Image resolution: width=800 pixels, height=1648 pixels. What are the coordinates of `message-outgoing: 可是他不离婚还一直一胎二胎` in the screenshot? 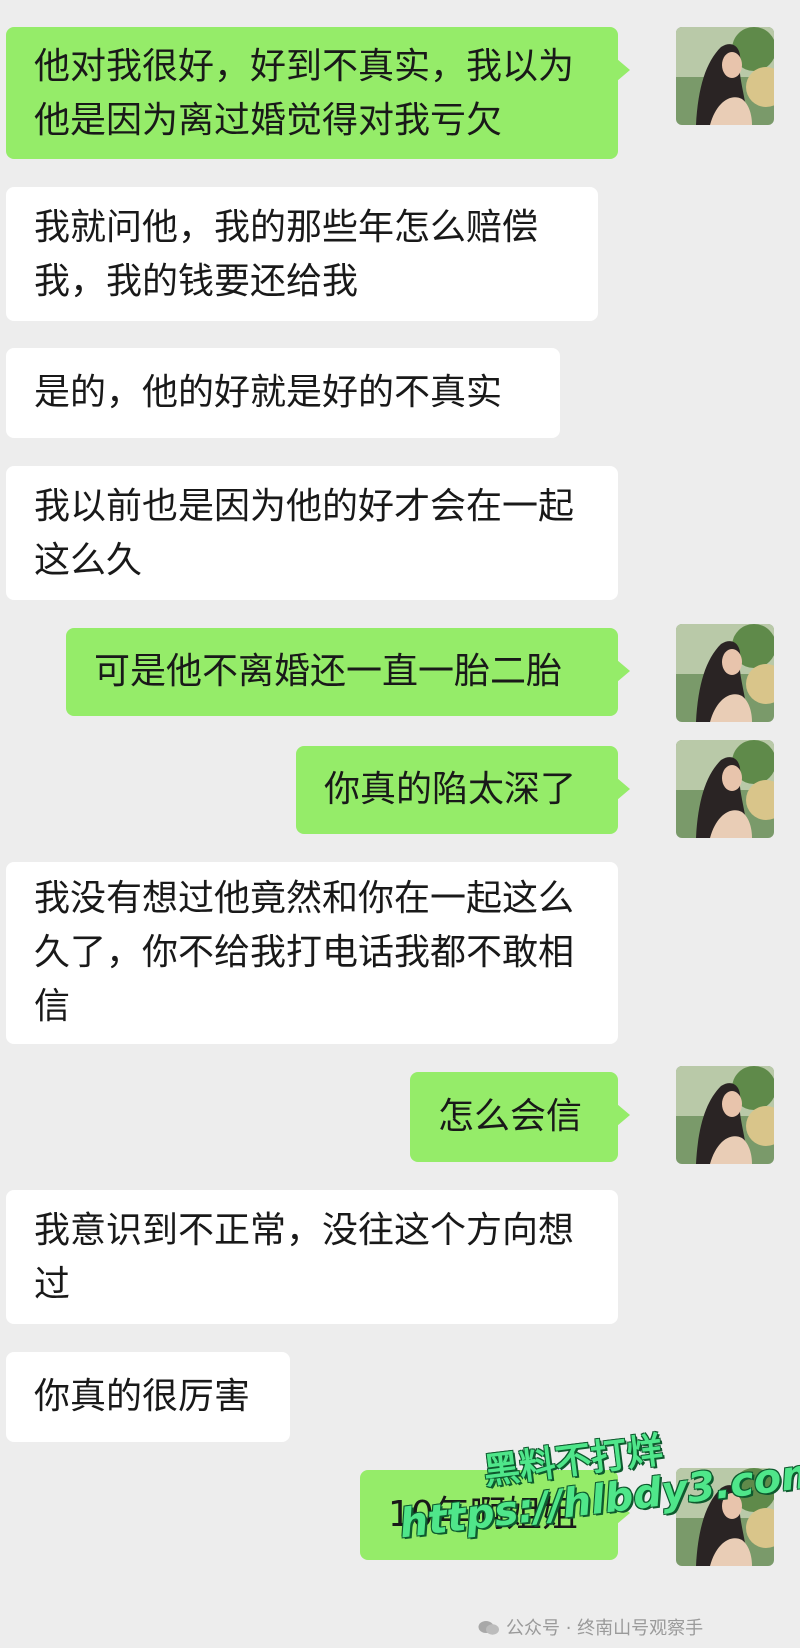 It's located at (348, 672).